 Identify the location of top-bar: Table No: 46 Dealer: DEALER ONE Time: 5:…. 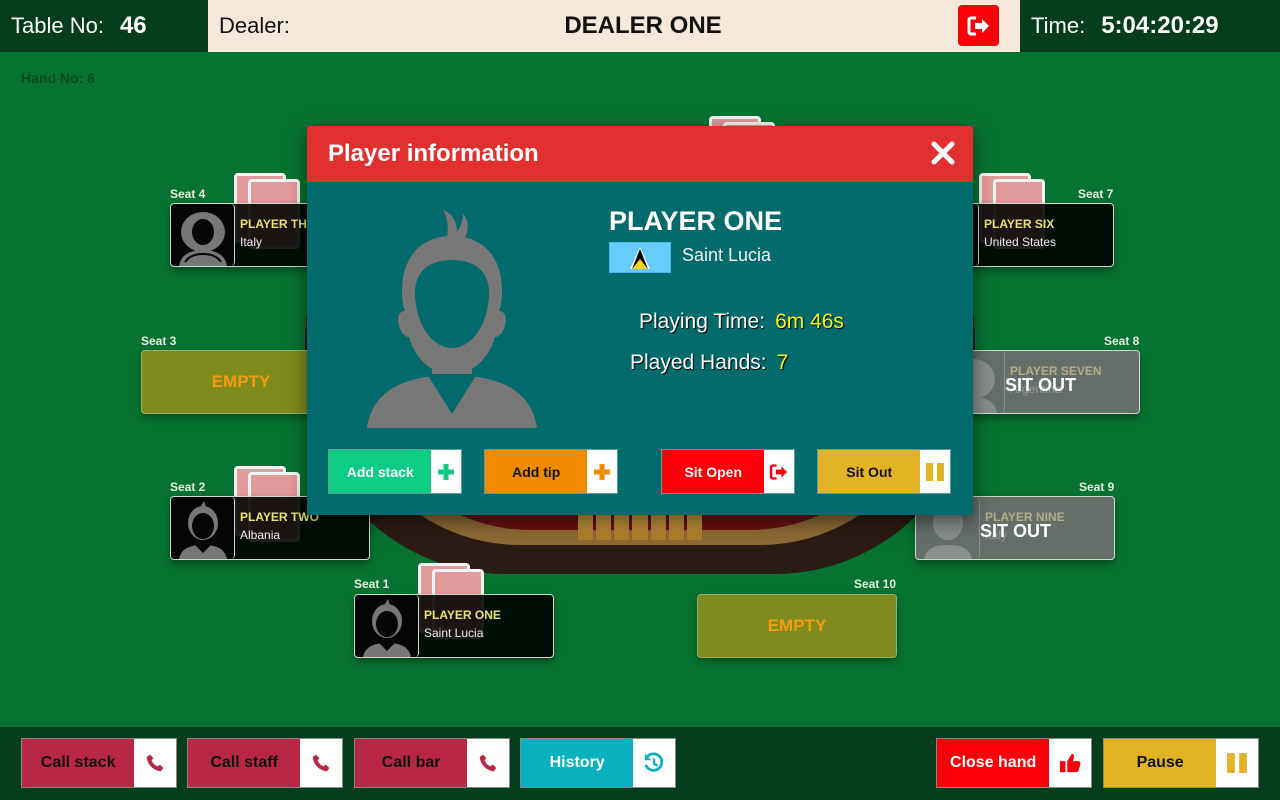
(640, 26).